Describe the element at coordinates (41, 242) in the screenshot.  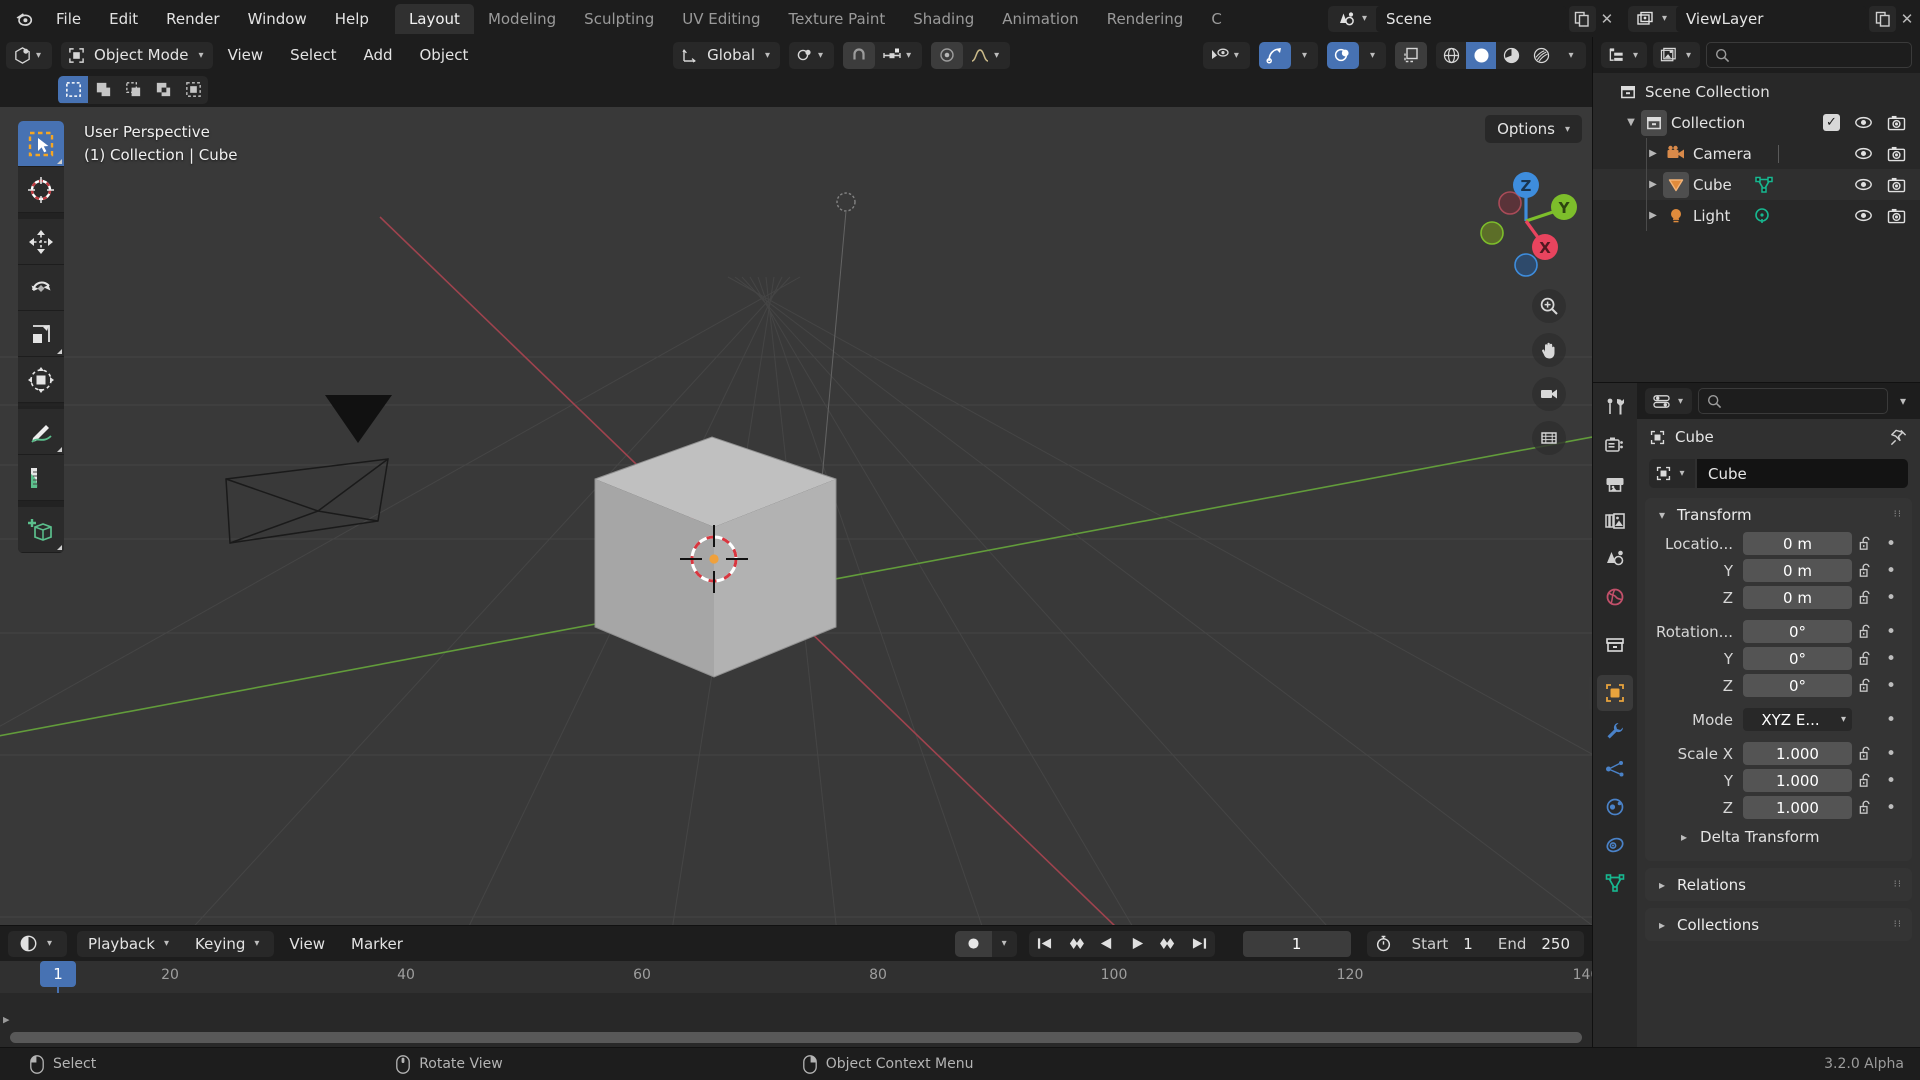
I see `tool-move` at that location.